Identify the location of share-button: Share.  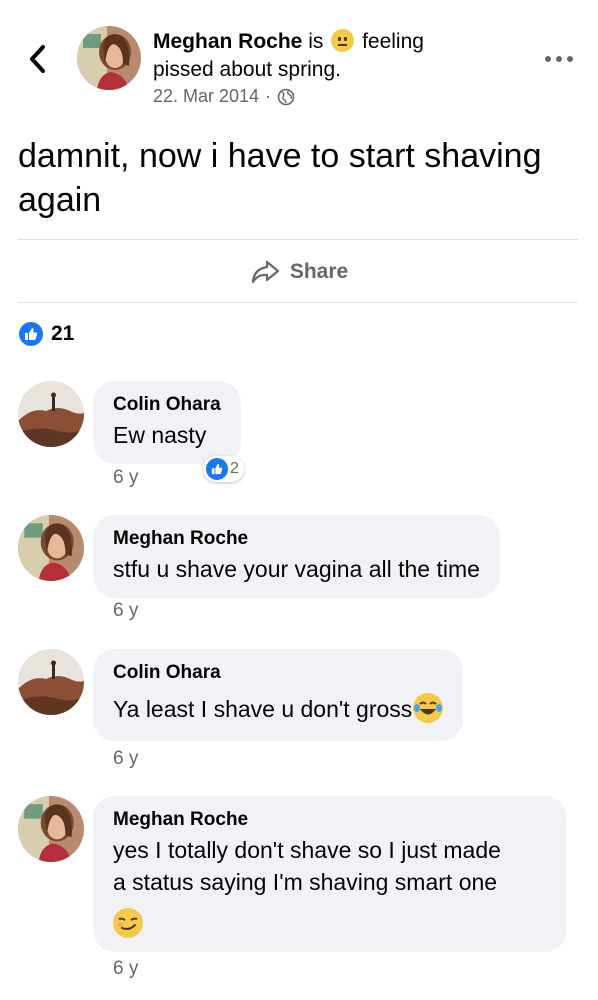
(299, 272).